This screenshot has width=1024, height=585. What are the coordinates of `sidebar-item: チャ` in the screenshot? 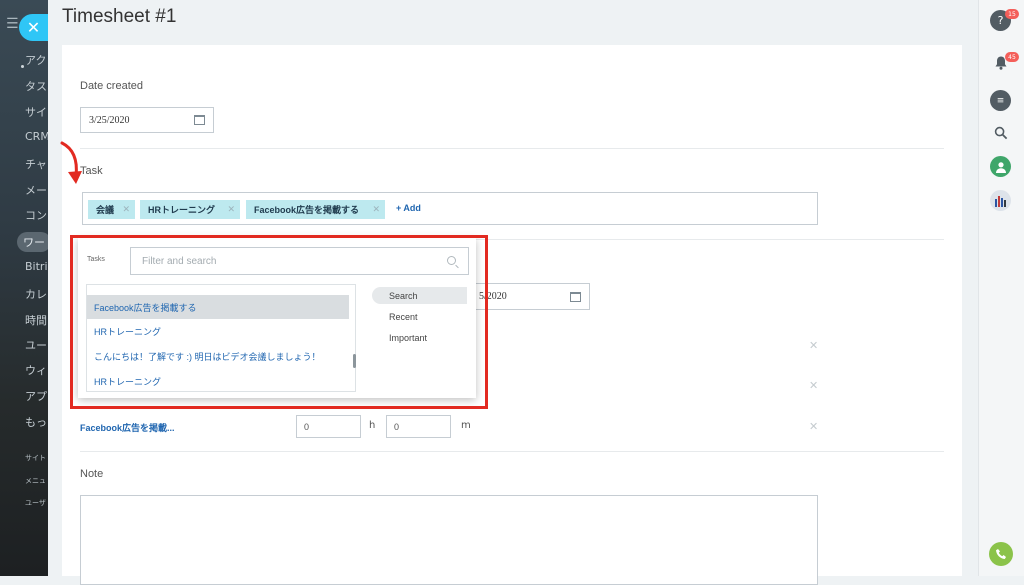 It's located at (36, 164).